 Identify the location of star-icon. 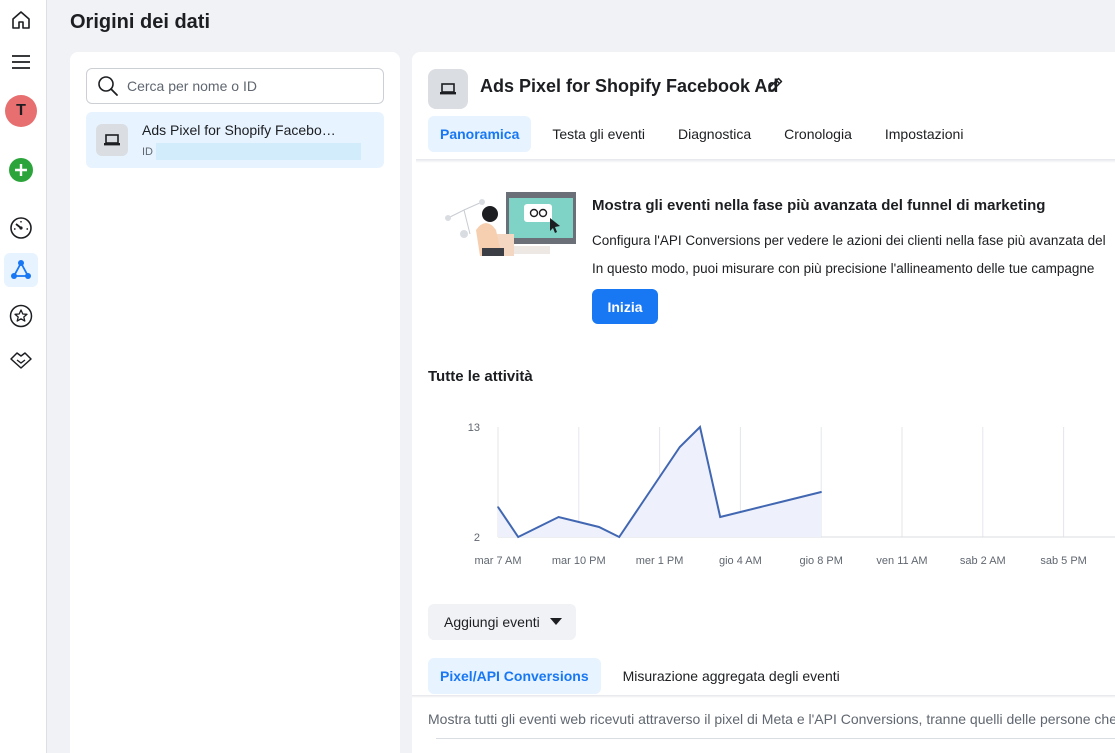
(21, 316).